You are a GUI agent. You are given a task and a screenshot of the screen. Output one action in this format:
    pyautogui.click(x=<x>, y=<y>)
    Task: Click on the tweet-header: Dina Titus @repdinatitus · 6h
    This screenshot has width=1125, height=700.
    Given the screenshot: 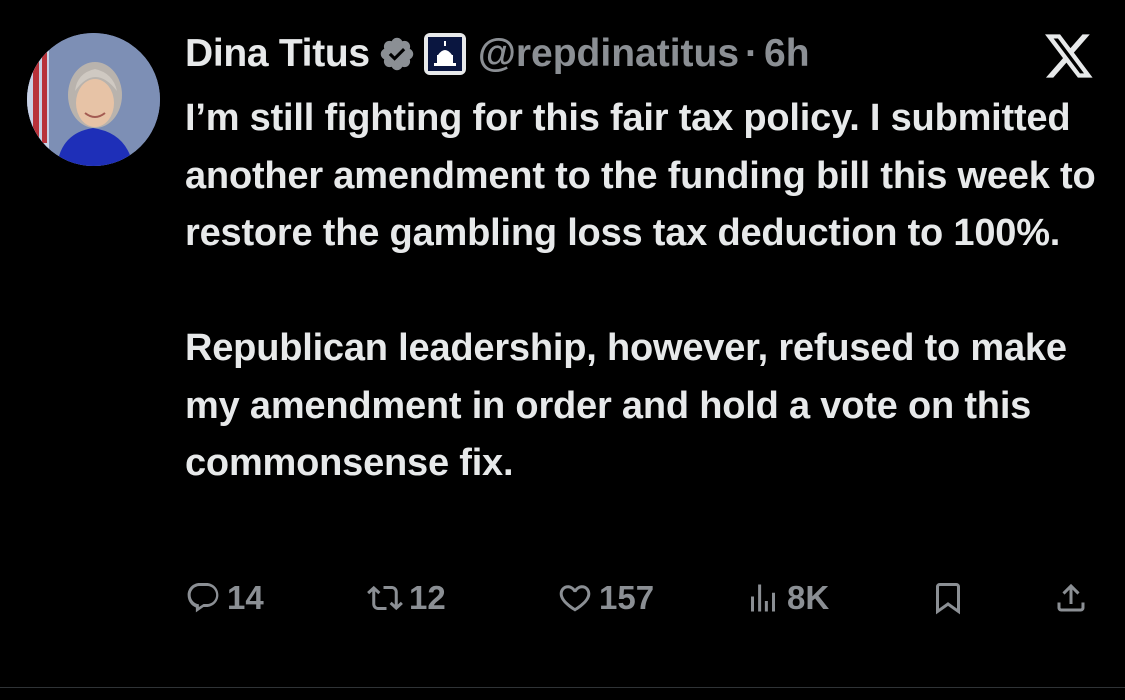 What is the action you would take?
    pyautogui.click(x=497, y=54)
    